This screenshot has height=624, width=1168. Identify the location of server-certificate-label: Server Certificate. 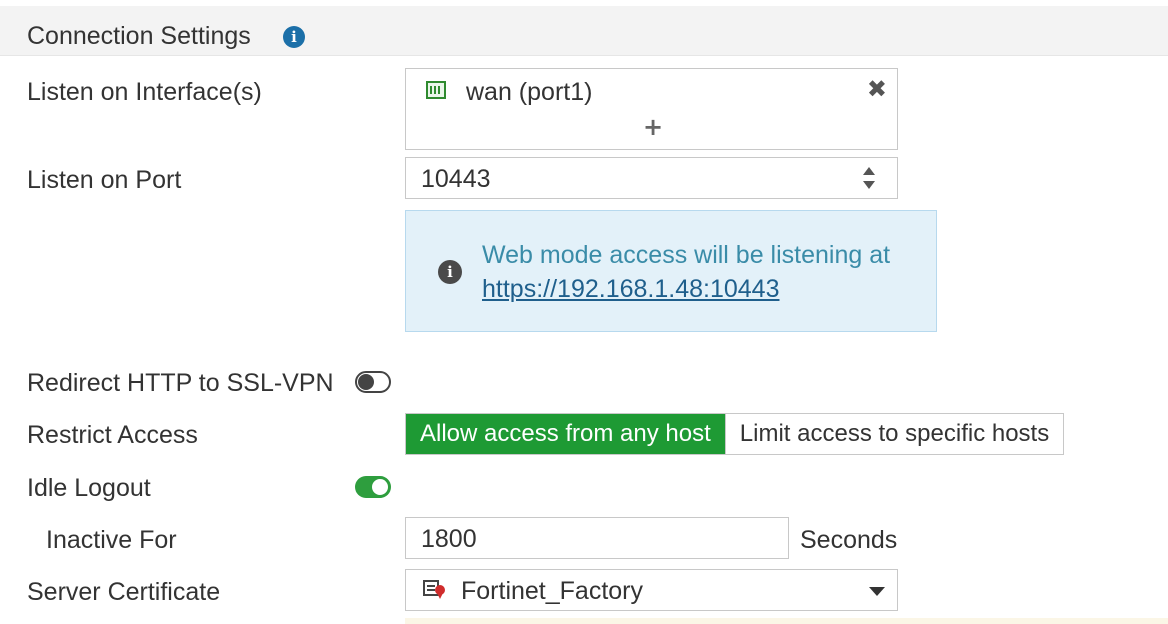
(124, 592).